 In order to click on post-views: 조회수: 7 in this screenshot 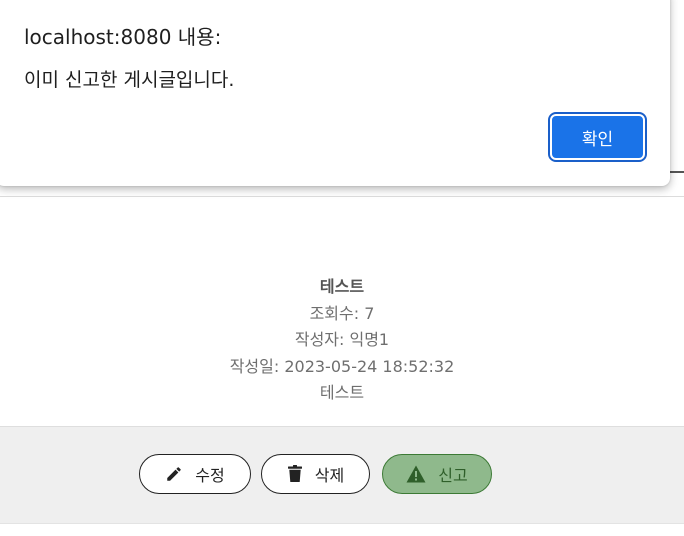, I will do `click(342, 313)`.